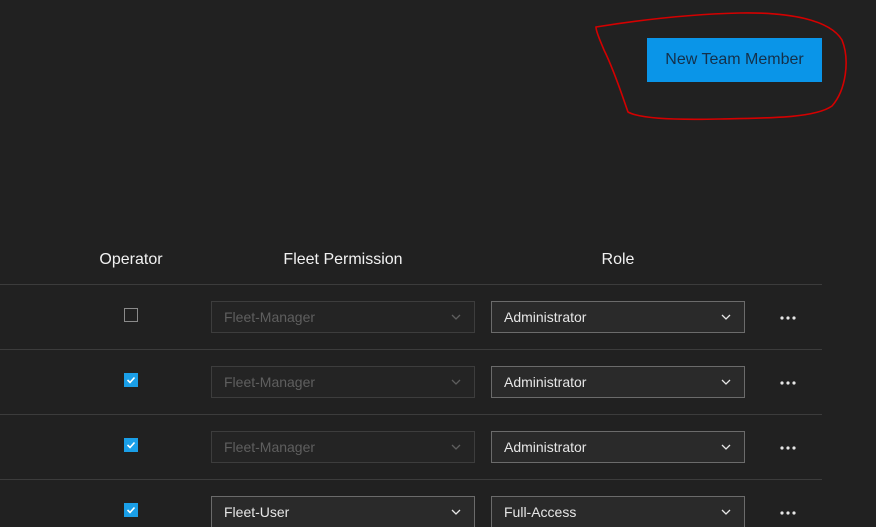 This screenshot has width=876, height=527. Describe the element at coordinates (343, 259) in the screenshot. I see `column-header-fleet-permission: Fleet Permission` at that location.